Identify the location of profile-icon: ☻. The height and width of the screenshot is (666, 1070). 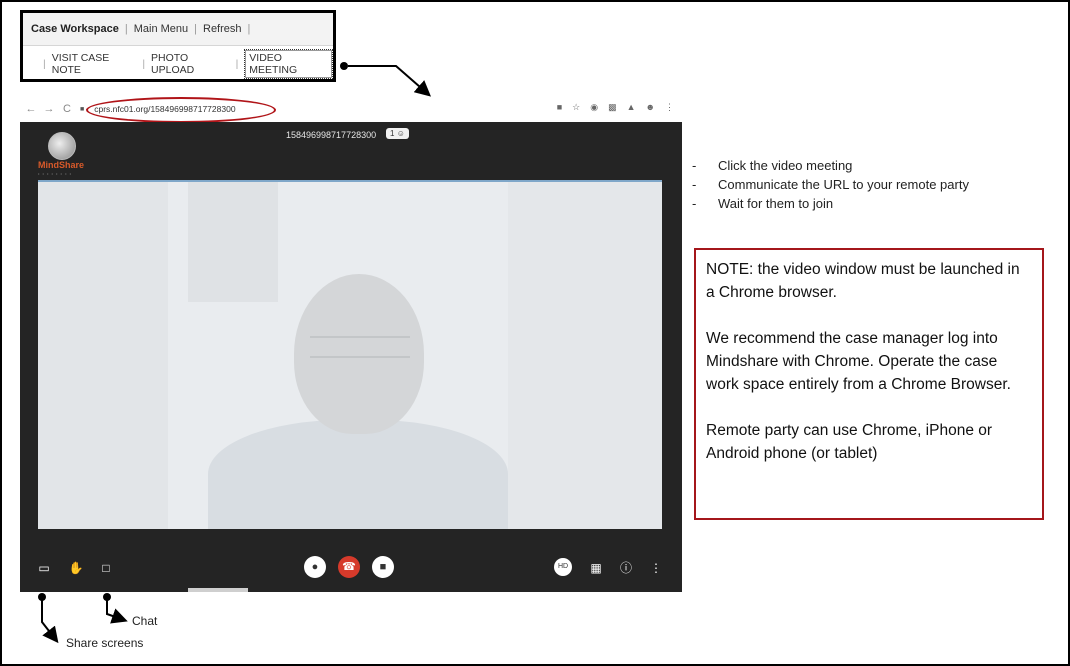
(650, 107).